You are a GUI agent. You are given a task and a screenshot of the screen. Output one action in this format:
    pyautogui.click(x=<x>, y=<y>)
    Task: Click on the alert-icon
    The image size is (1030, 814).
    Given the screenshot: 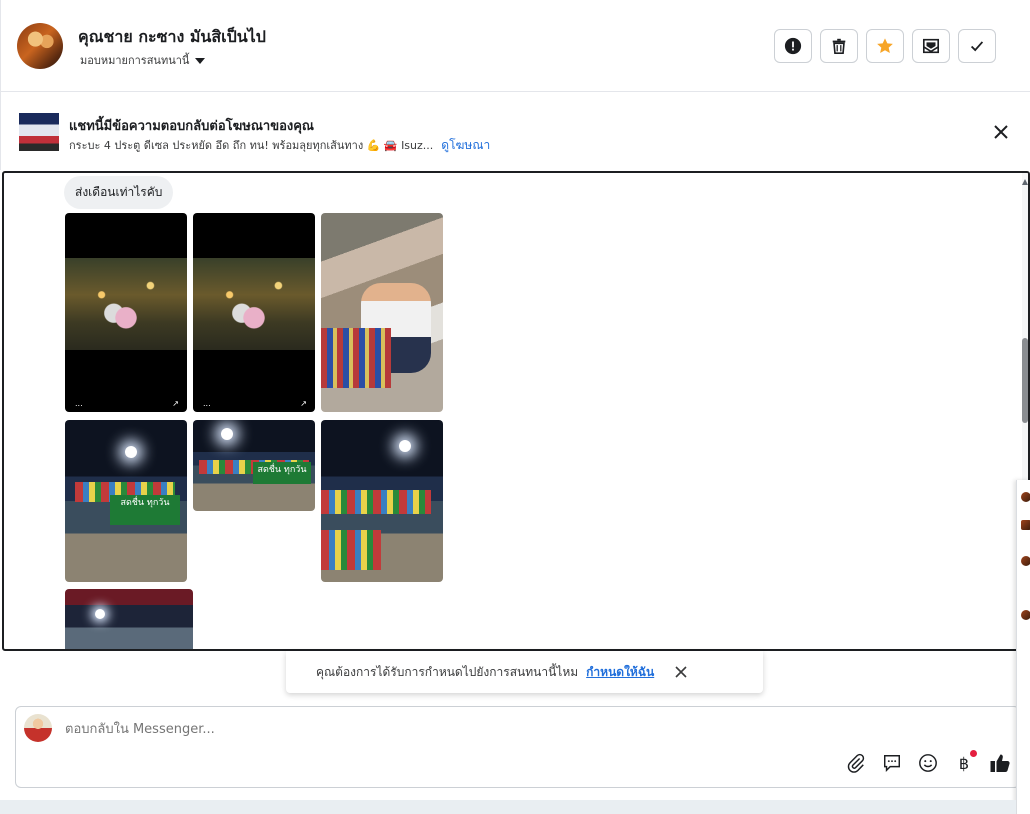 What is the action you would take?
    pyautogui.click(x=793, y=46)
    